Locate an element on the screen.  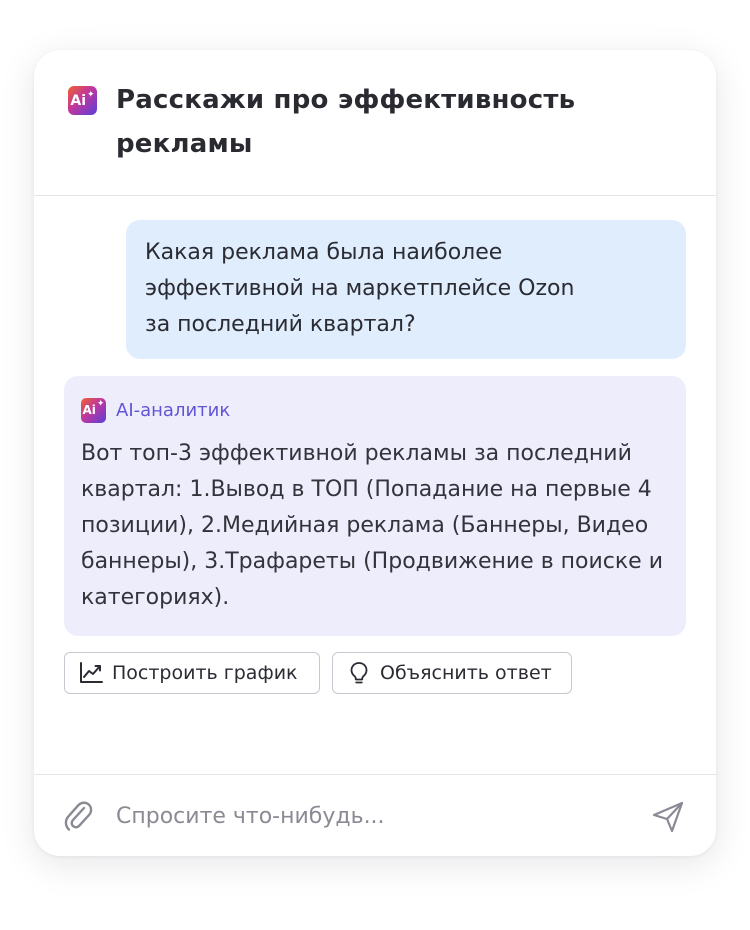
ai-logo-text: Ai is located at coordinates (78, 100).